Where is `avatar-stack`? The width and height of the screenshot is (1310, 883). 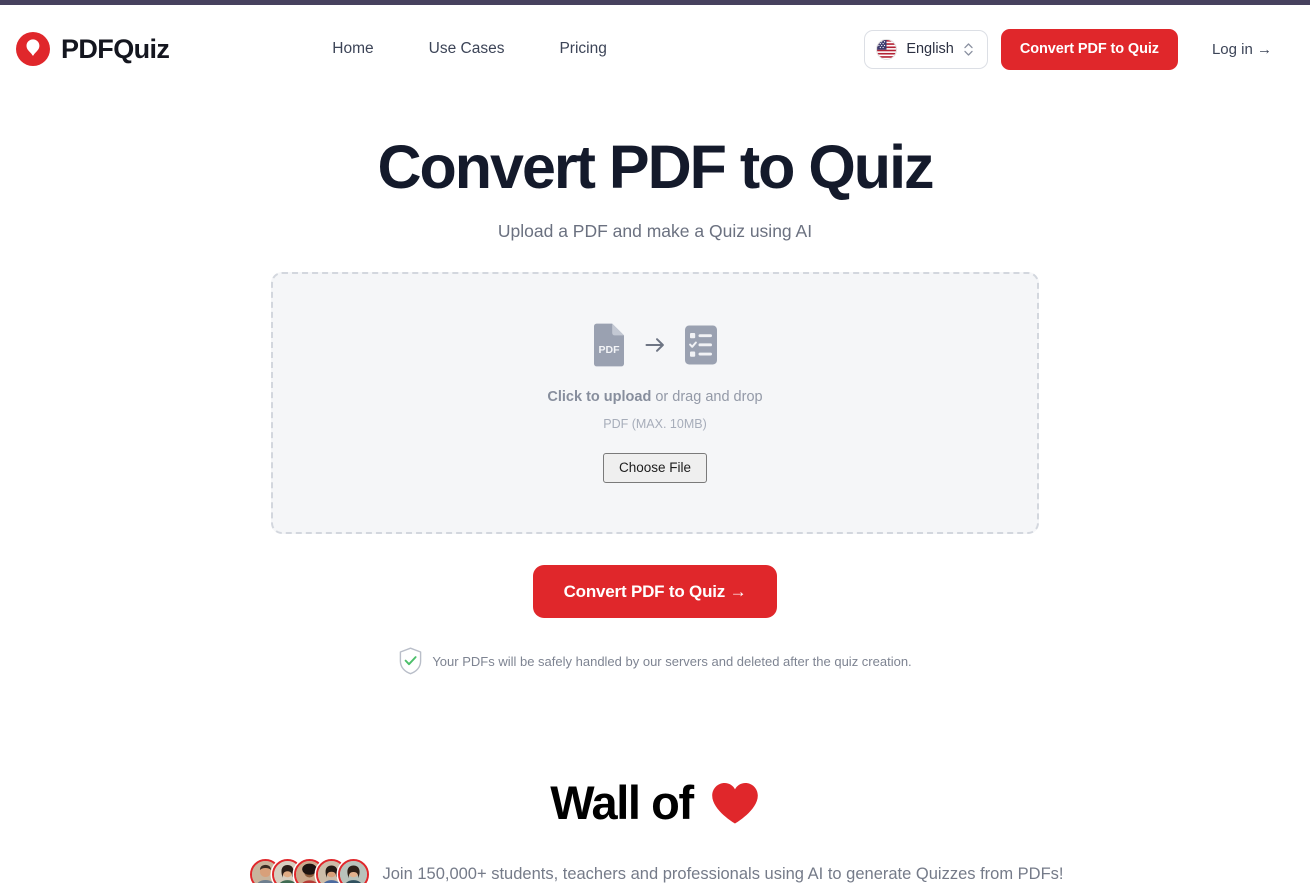
avatar-stack is located at coordinates (310, 870).